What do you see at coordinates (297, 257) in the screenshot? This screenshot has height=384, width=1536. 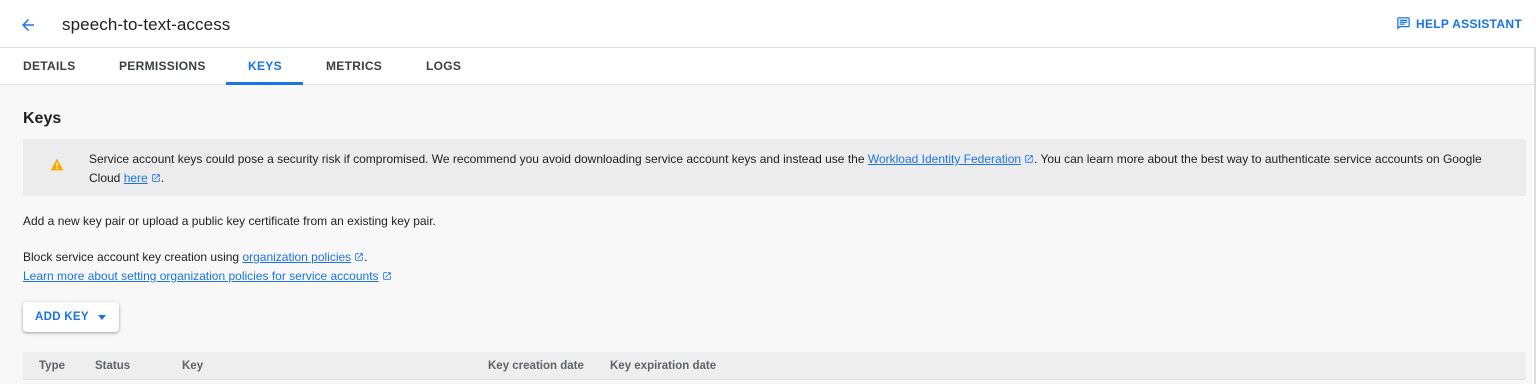 I see `link-text: organization policies` at bounding box center [297, 257].